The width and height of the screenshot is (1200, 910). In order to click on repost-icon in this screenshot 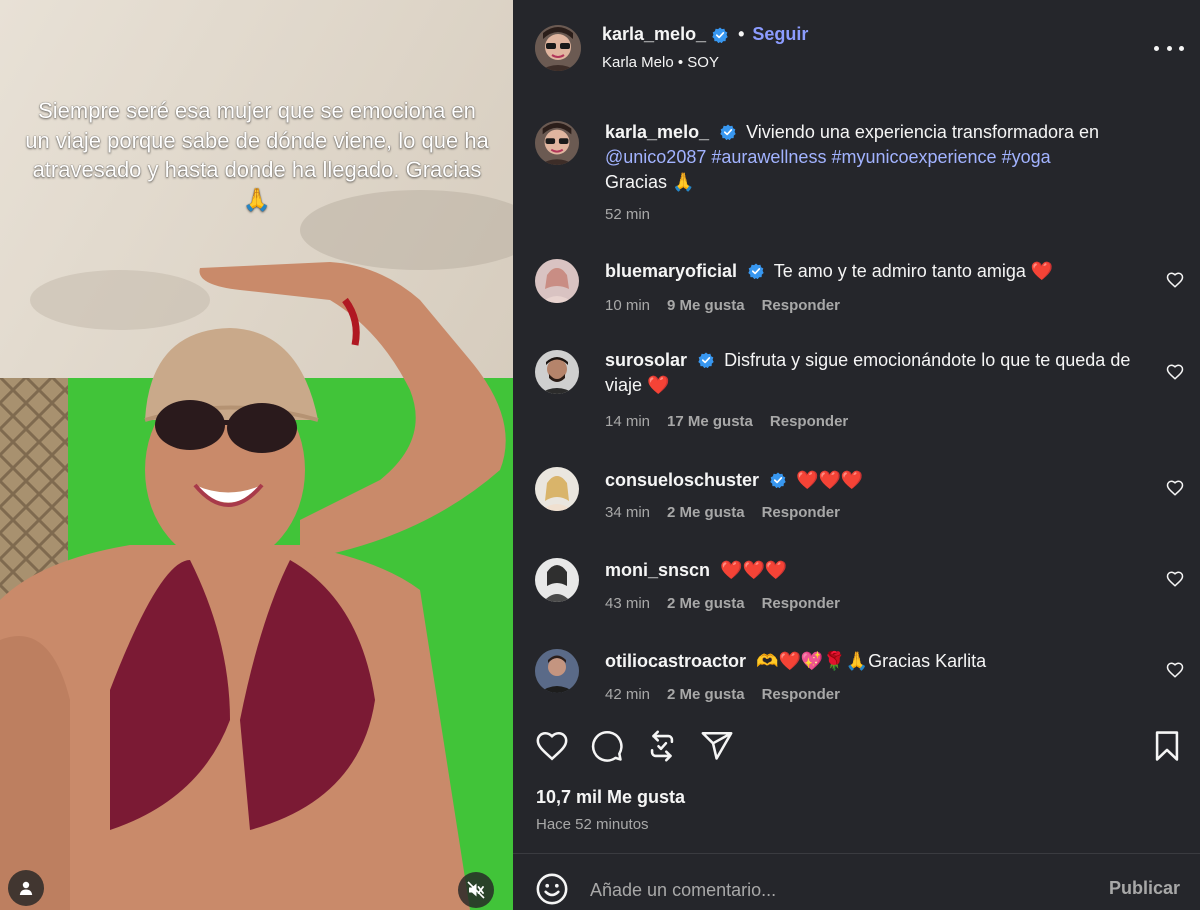, I will do `click(662, 746)`.